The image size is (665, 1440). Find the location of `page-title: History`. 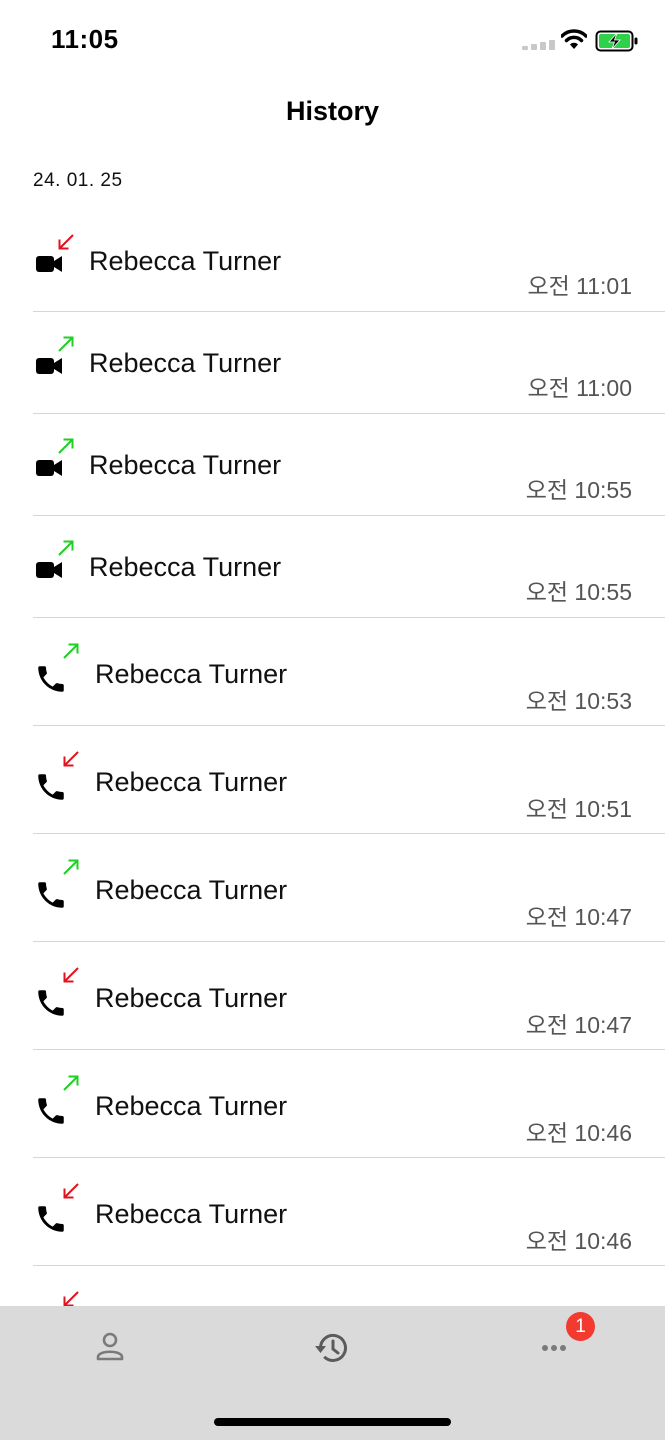

page-title: History is located at coordinates (332, 111).